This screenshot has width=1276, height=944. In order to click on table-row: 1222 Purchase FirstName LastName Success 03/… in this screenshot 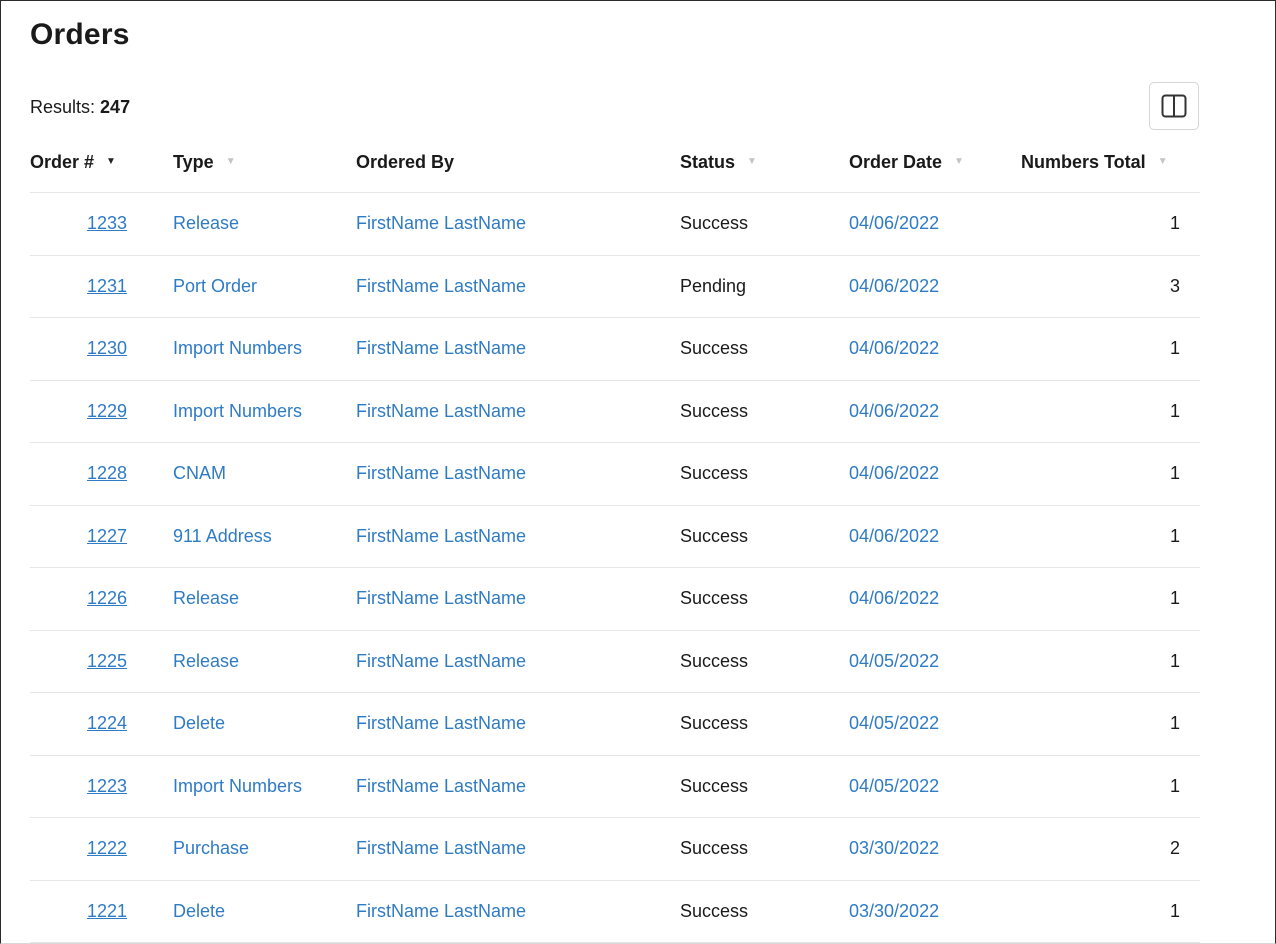, I will do `click(615, 849)`.